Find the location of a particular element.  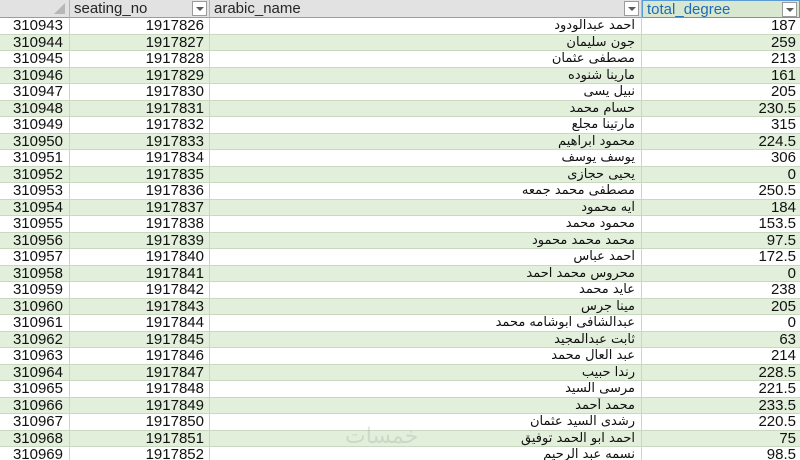

seating-no-cell: 1917828 is located at coordinates (140, 59).